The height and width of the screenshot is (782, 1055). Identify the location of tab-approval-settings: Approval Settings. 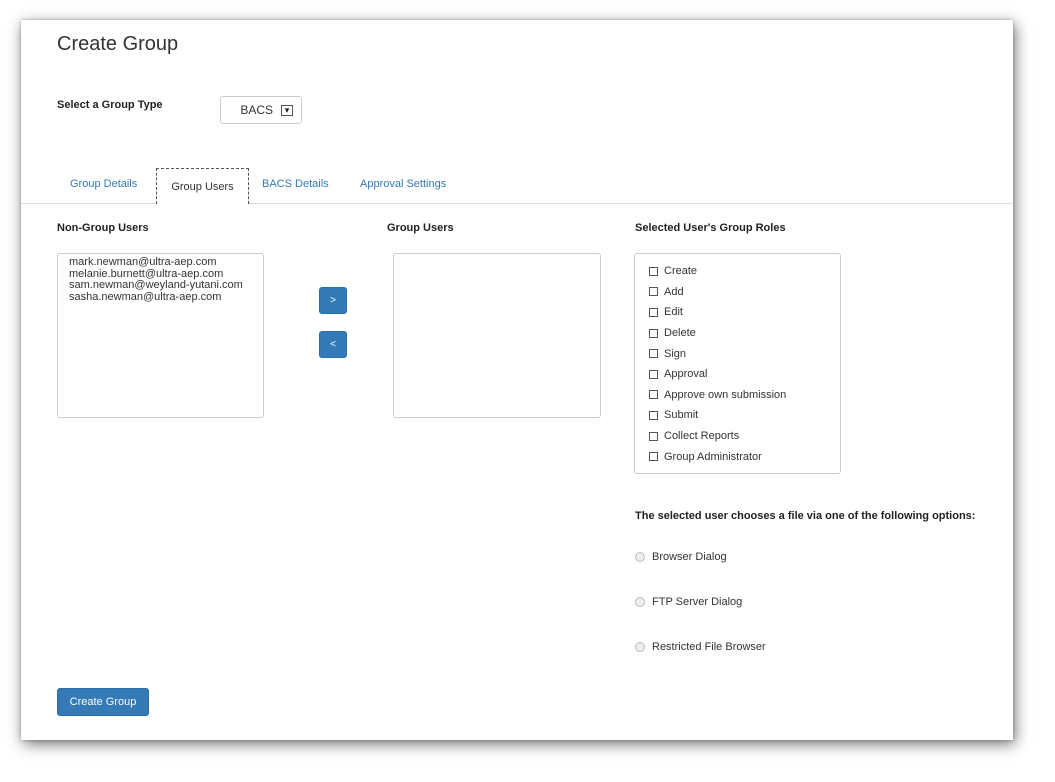
(403, 184).